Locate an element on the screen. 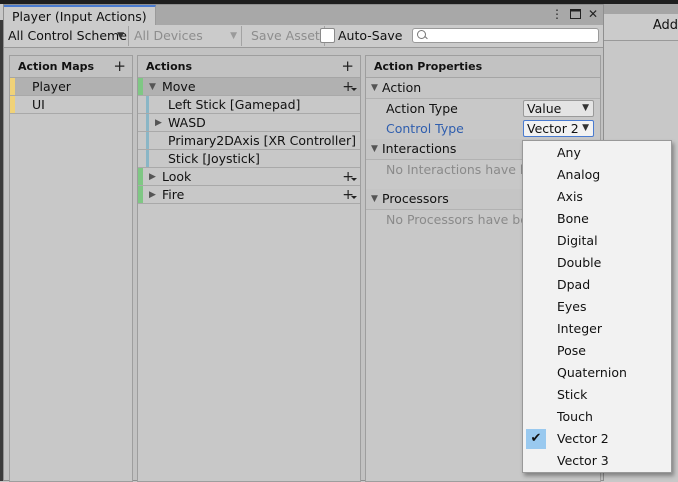 The height and width of the screenshot is (482, 678). menu-item-label: Double is located at coordinates (579, 262).